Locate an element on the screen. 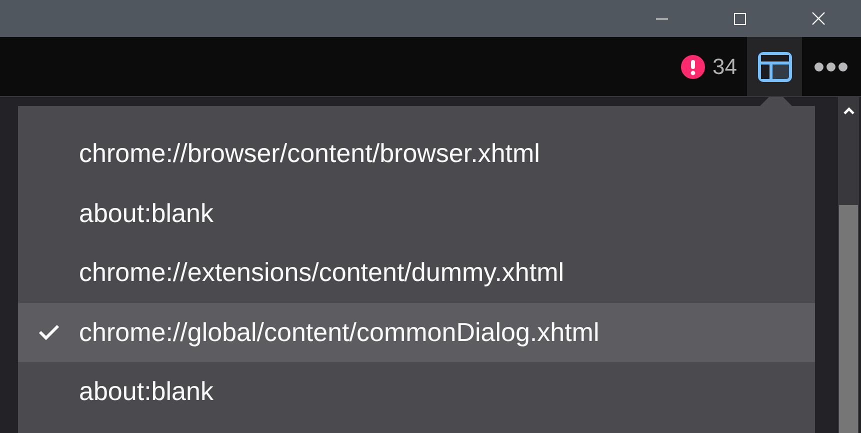 Image resolution: width=861 pixels, height=433 pixels. menu-item: chrome://global/content/commonDialog.xhtml is located at coordinates (416, 332).